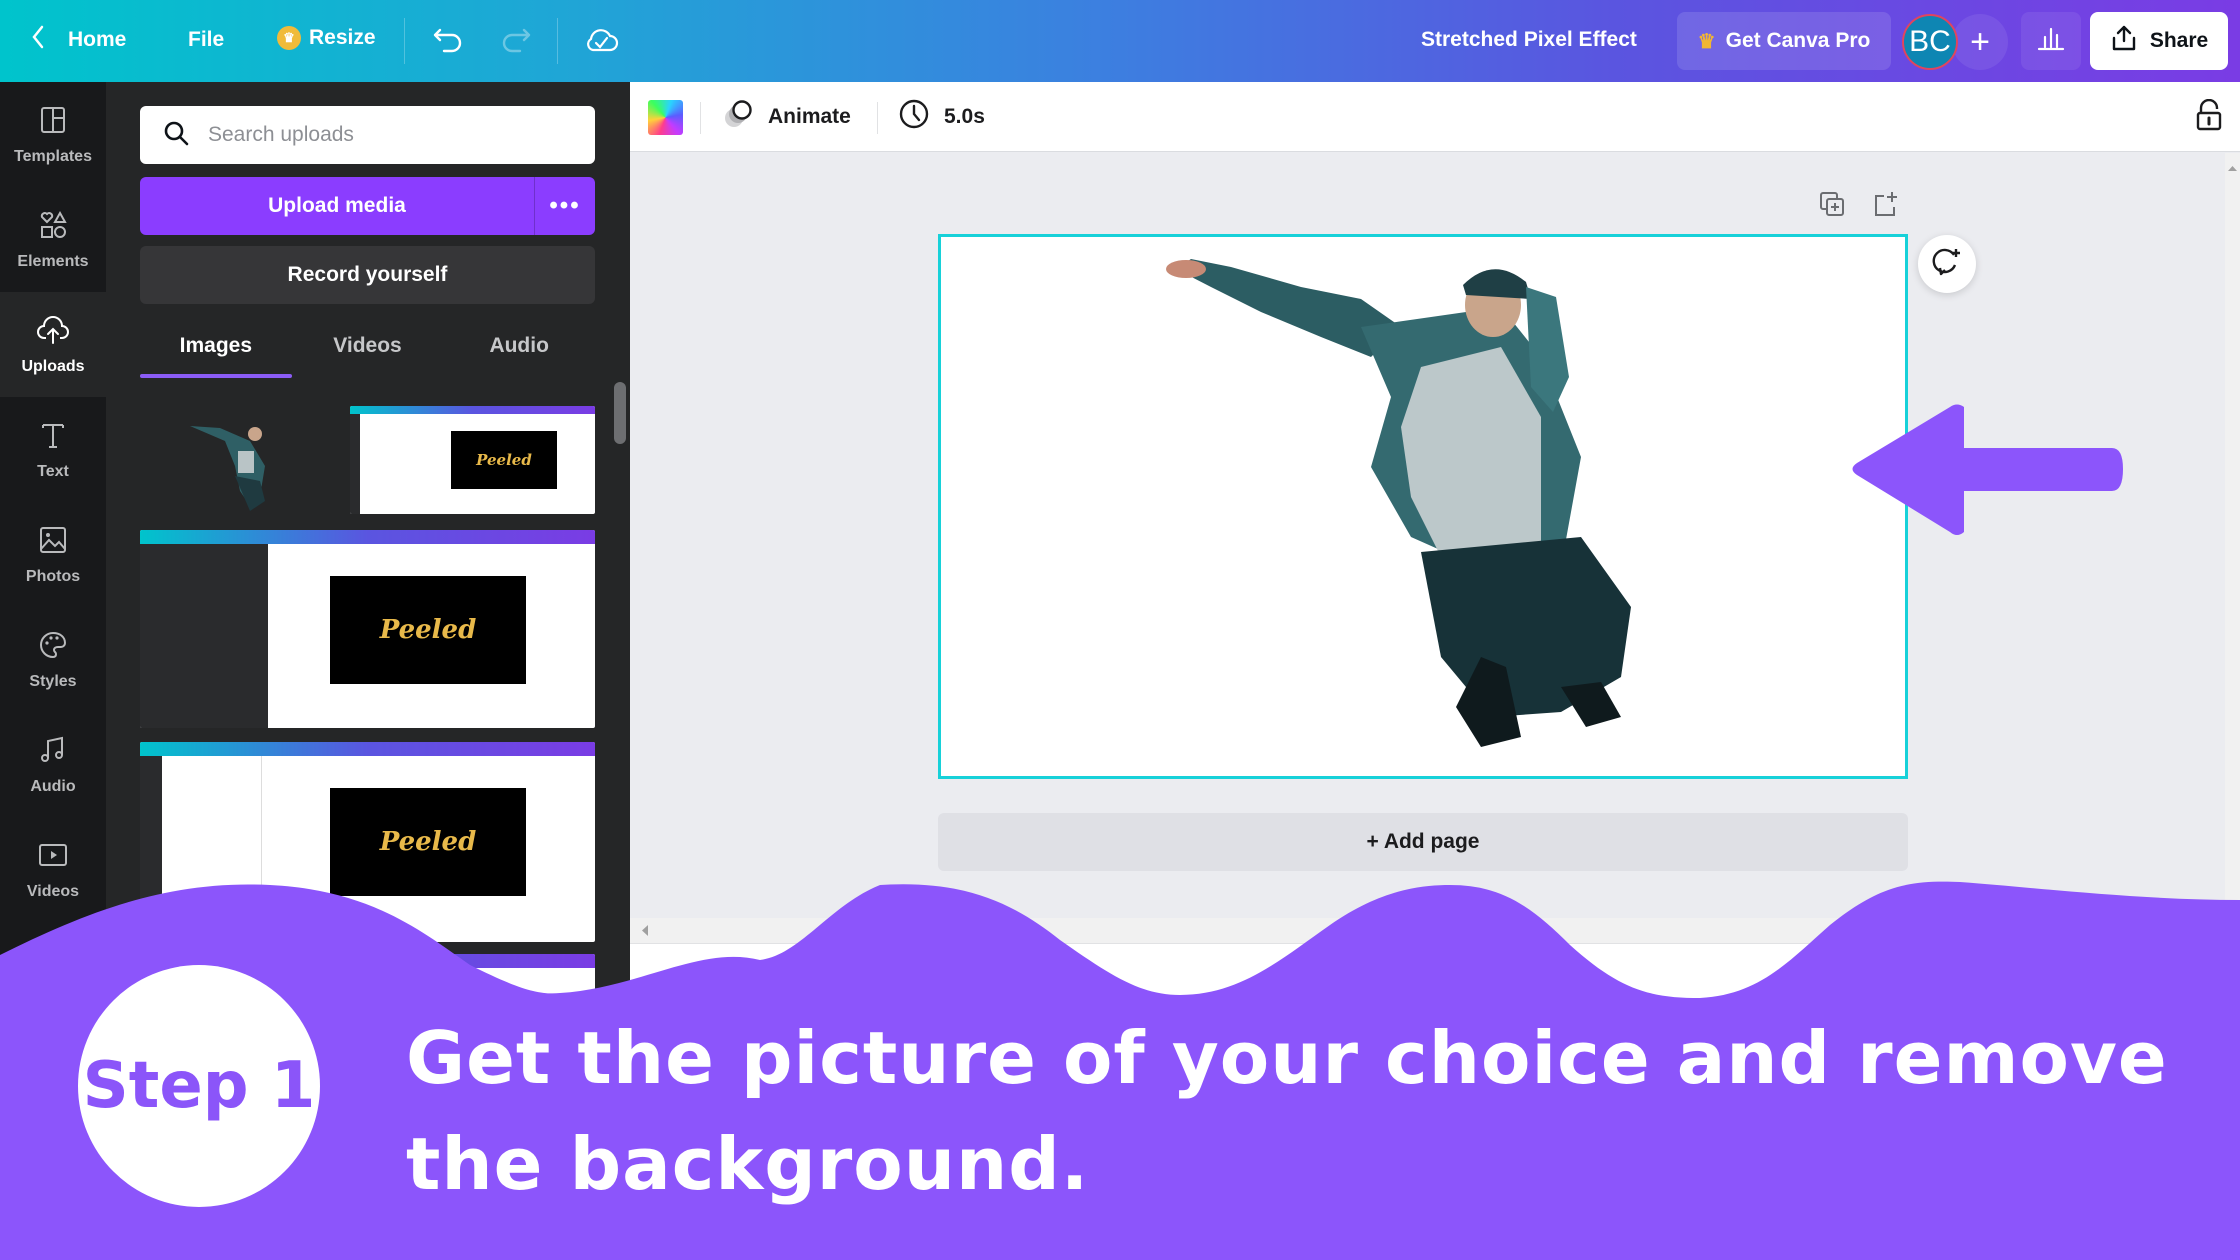 The height and width of the screenshot is (1260, 2240). I want to click on rail-item-videos: Videos, so click(53, 869).